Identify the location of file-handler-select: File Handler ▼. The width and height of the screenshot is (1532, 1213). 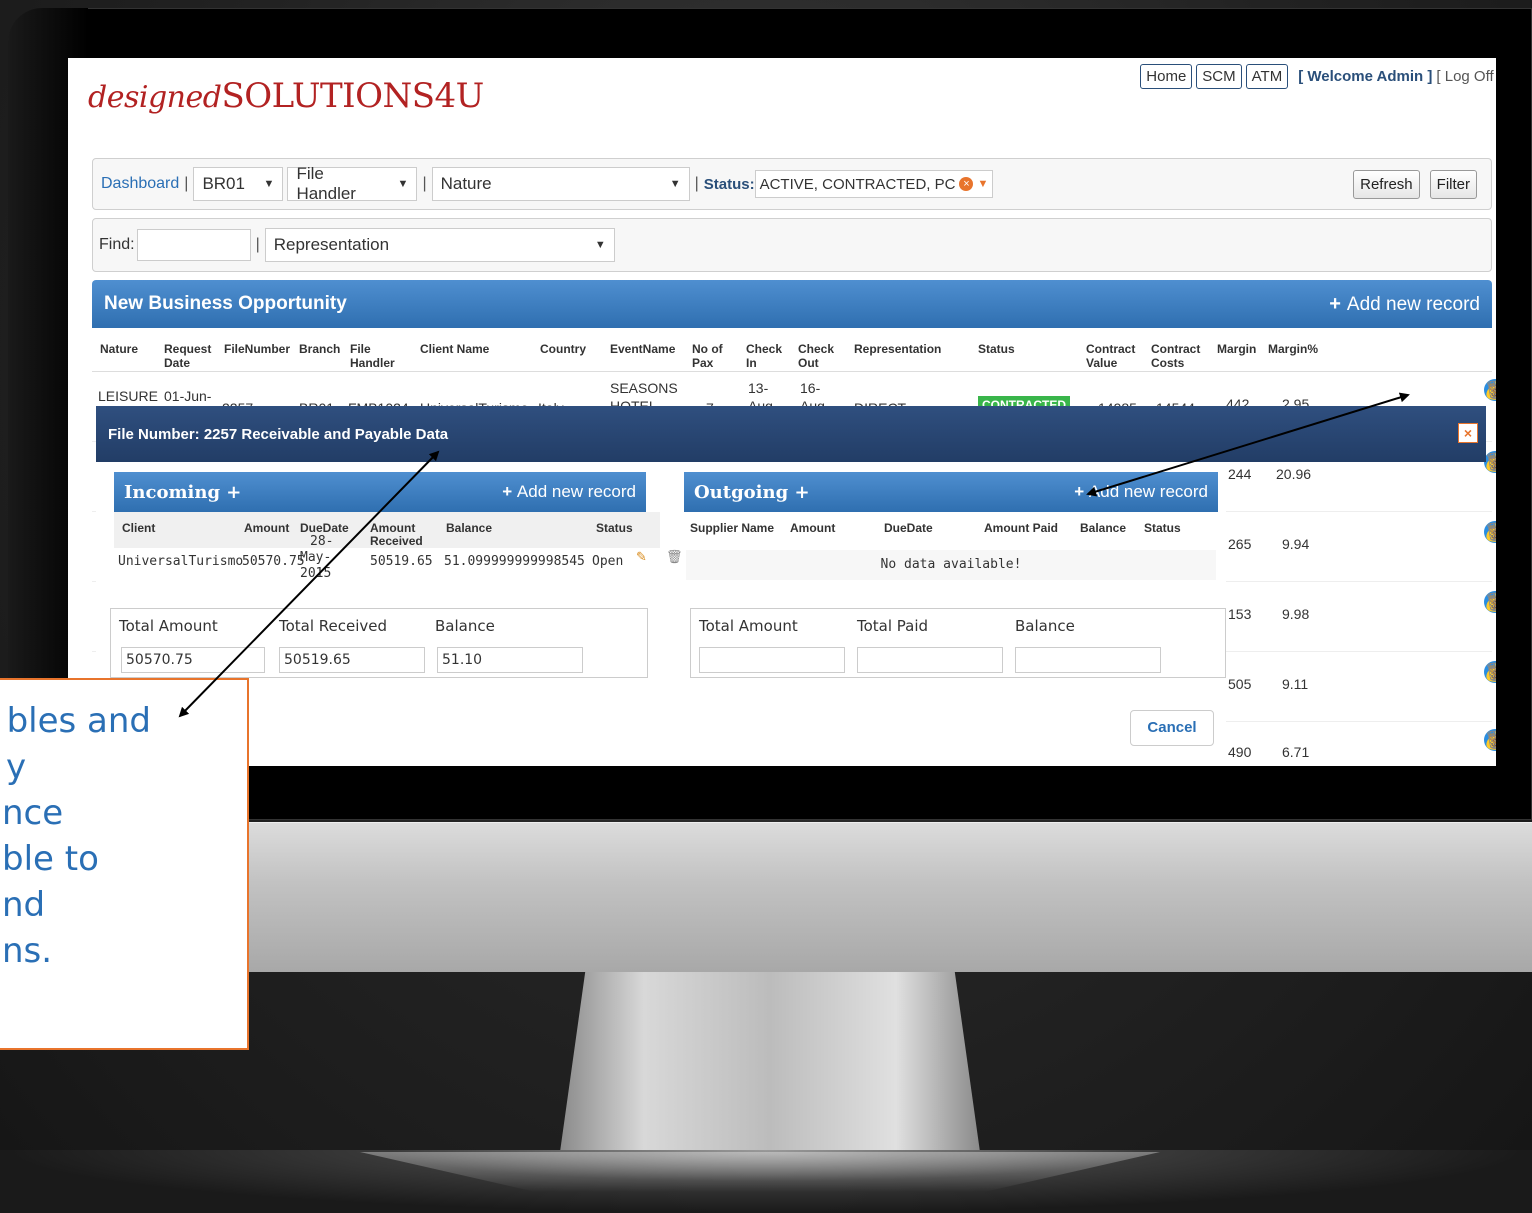
(352, 183).